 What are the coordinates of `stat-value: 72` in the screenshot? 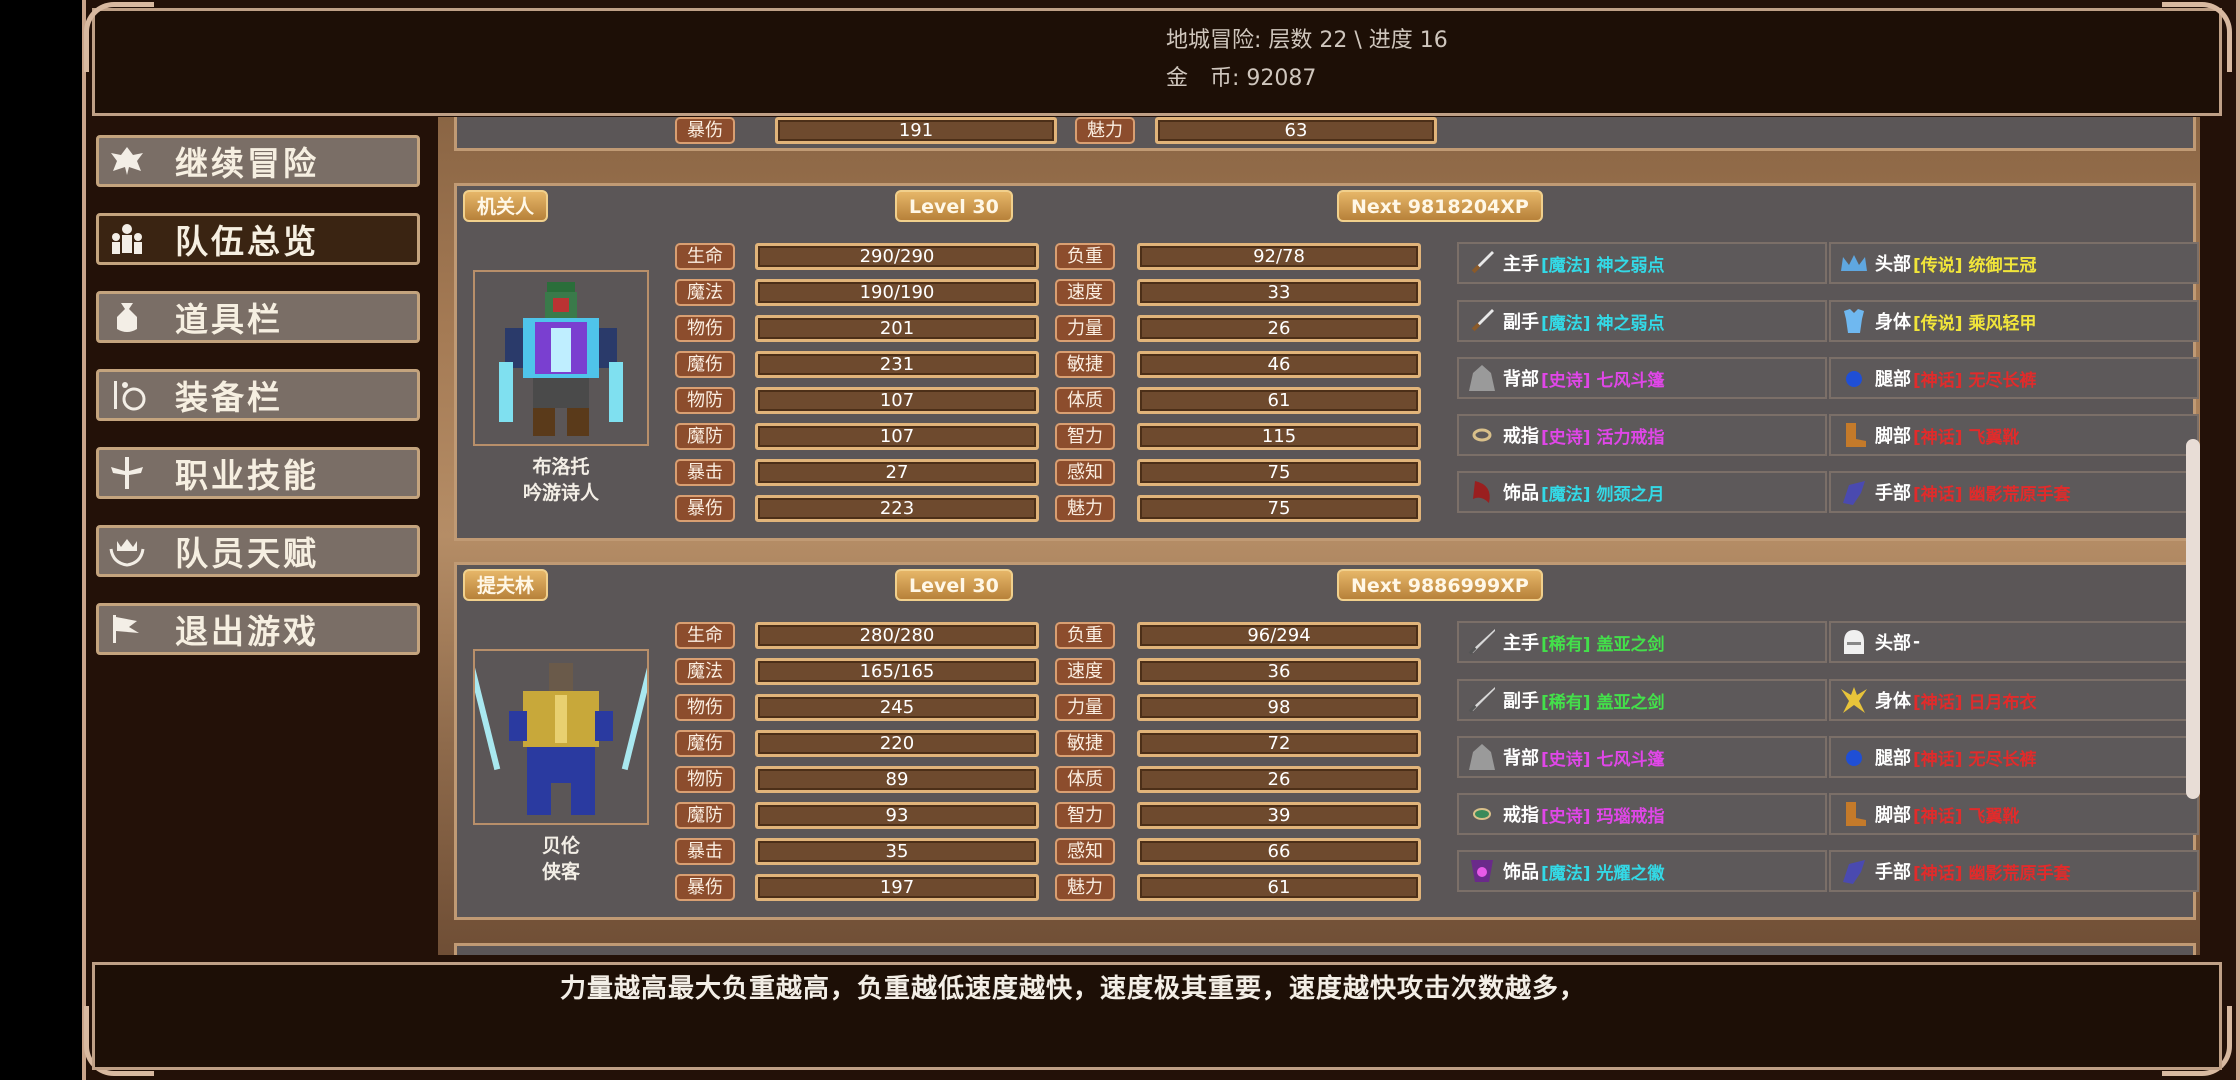 It's located at (1279, 743).